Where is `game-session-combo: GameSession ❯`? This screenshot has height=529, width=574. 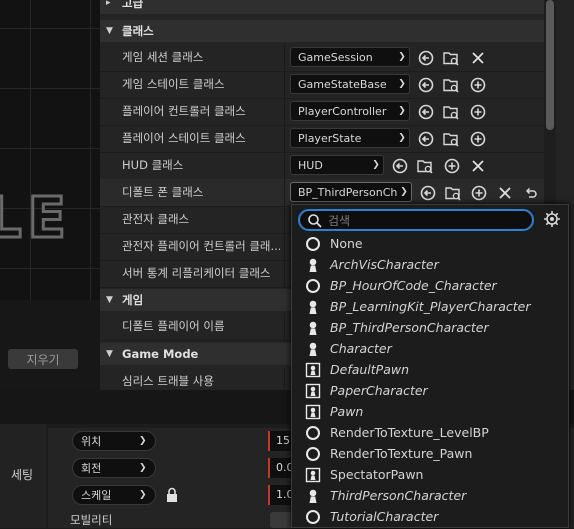
game-session-combo: GameSession ❯ is located at coordinates (350, 57).